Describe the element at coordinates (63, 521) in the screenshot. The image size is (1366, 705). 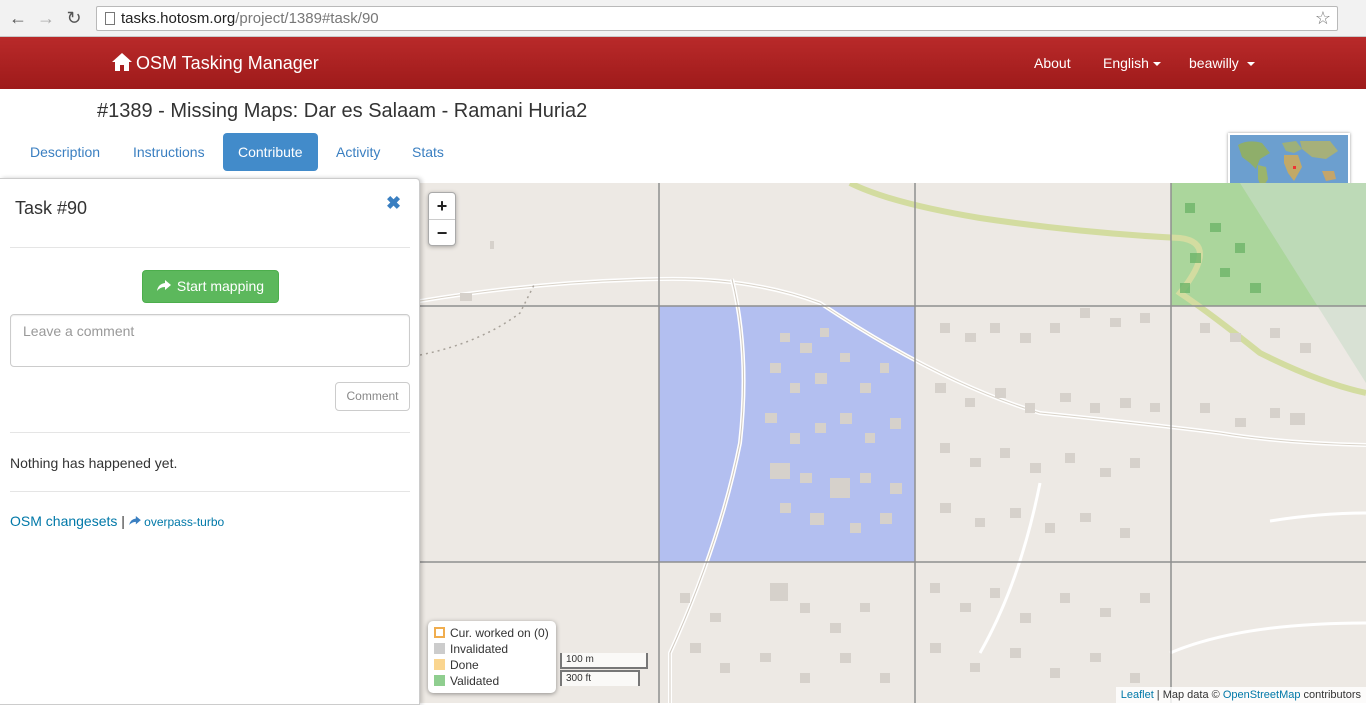
I see `osm-changesets-link: OSM changesets` at that location.